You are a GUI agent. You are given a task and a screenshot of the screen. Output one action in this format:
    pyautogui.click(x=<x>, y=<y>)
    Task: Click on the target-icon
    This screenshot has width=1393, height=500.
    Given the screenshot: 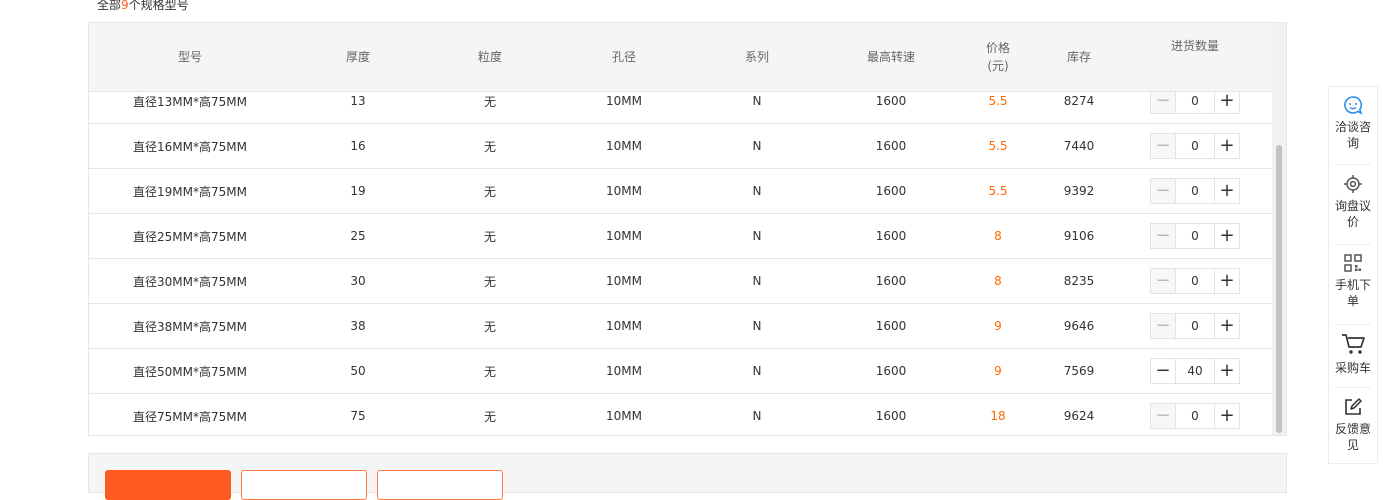 What is the action you would take?
    pyautogui.click(x=1353, y=184)
    